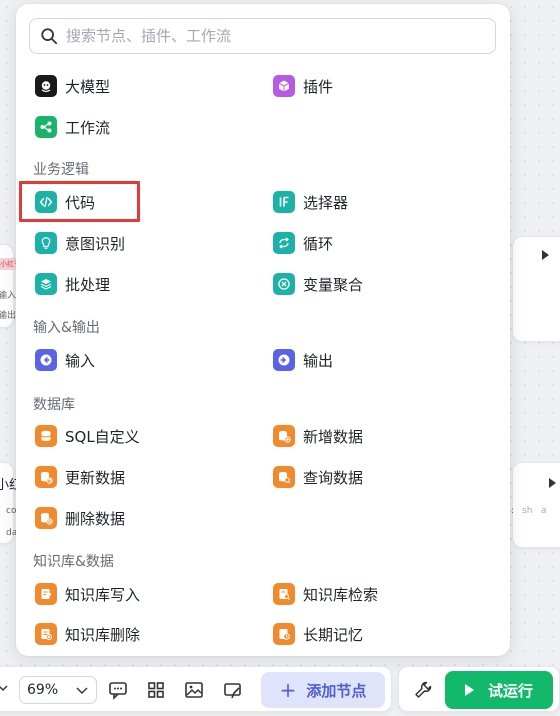 The height and width of the screenshot is (716, 560). I want to click on node-item-label: 大模型, so click(88, 86).